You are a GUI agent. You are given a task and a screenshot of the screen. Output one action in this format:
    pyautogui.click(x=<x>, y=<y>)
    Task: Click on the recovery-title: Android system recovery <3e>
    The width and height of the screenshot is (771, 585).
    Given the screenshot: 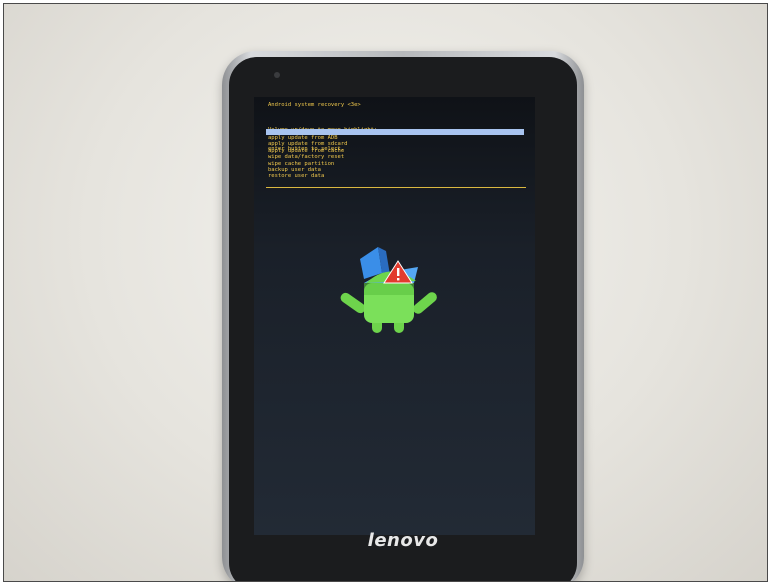 What is the action you would take?
    pyautogui.click(x=314, y=105)
    